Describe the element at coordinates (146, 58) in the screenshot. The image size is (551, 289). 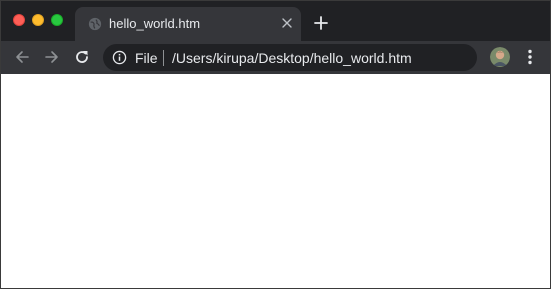
I see `scheme-label: File` at that location.